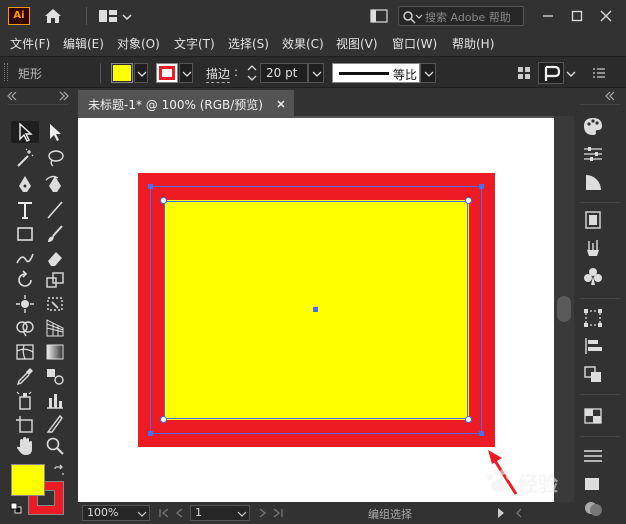 Image resolution: width=626 pixels, height=524 pixels. What do you see at coordinates (59, 471) in the screenshot?
I see `swap-fill-stroke-icon` at bounding box center [59, 471].